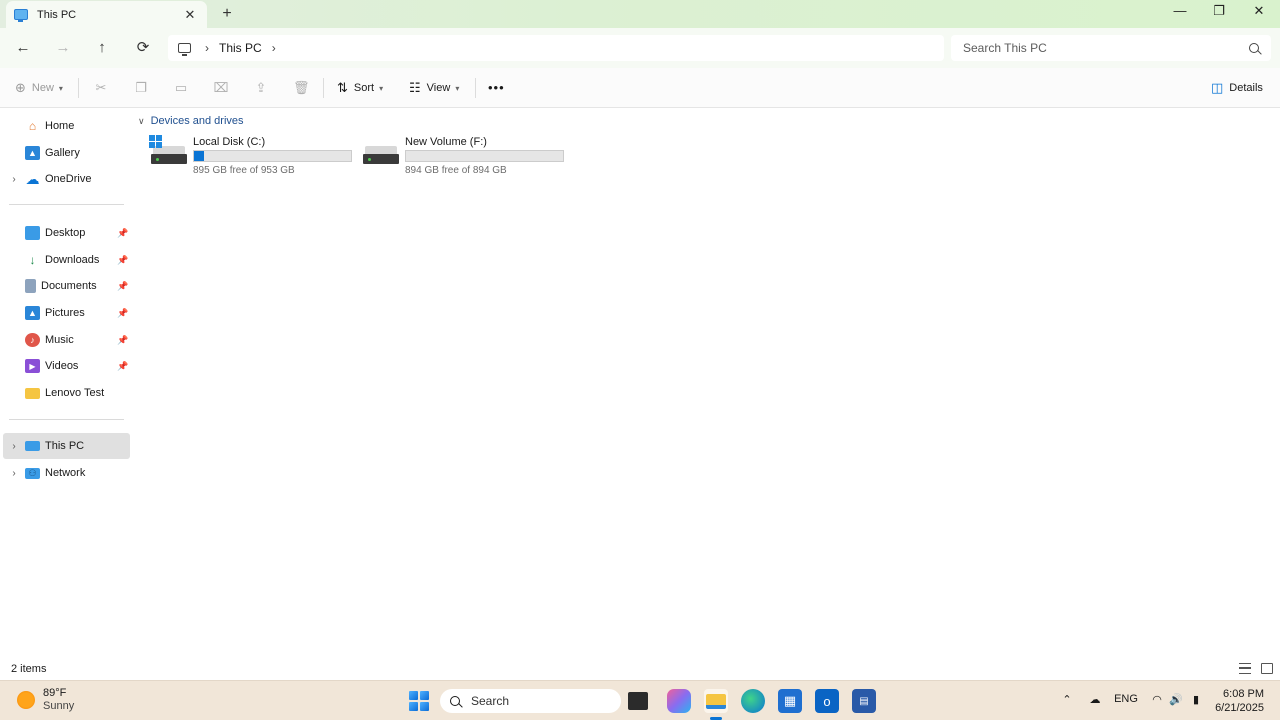 This screenshot has height=720, width=1280. I want to click on sidebar-item-label: Desktop, so click(65, 233).